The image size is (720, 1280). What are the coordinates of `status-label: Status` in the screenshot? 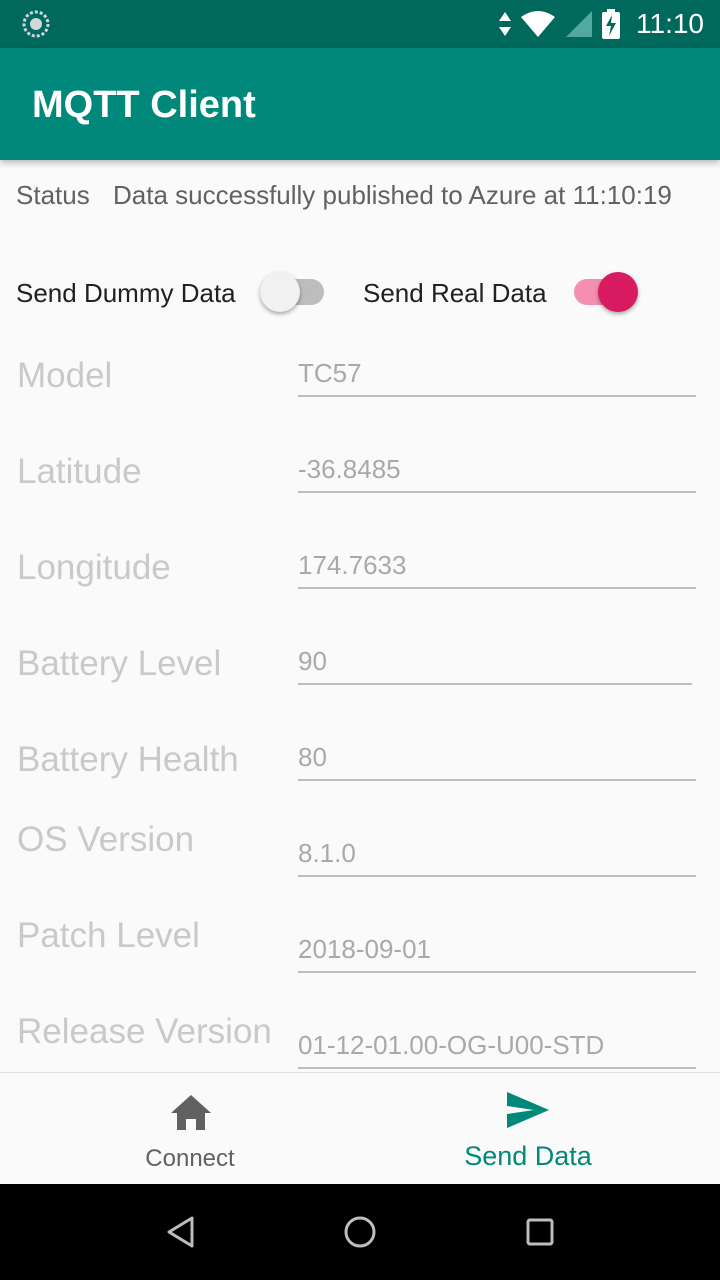 It's located at (53, 195).